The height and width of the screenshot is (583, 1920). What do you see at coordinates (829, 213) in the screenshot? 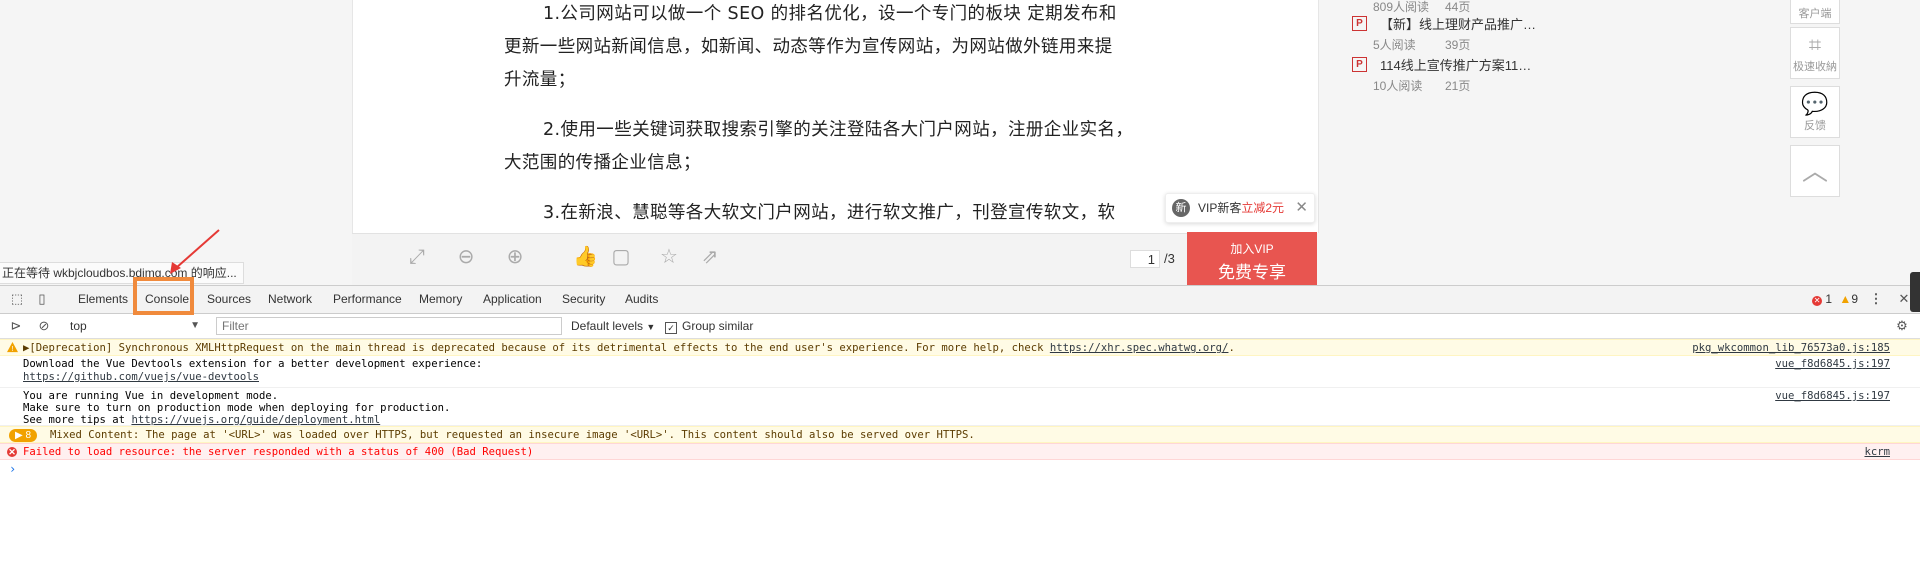
I see `doc-line: 3.在新浪、慧聪等各大软文门户网站，进行软文推广，刊登宣传软文，软` at bounding box center [829, 213].